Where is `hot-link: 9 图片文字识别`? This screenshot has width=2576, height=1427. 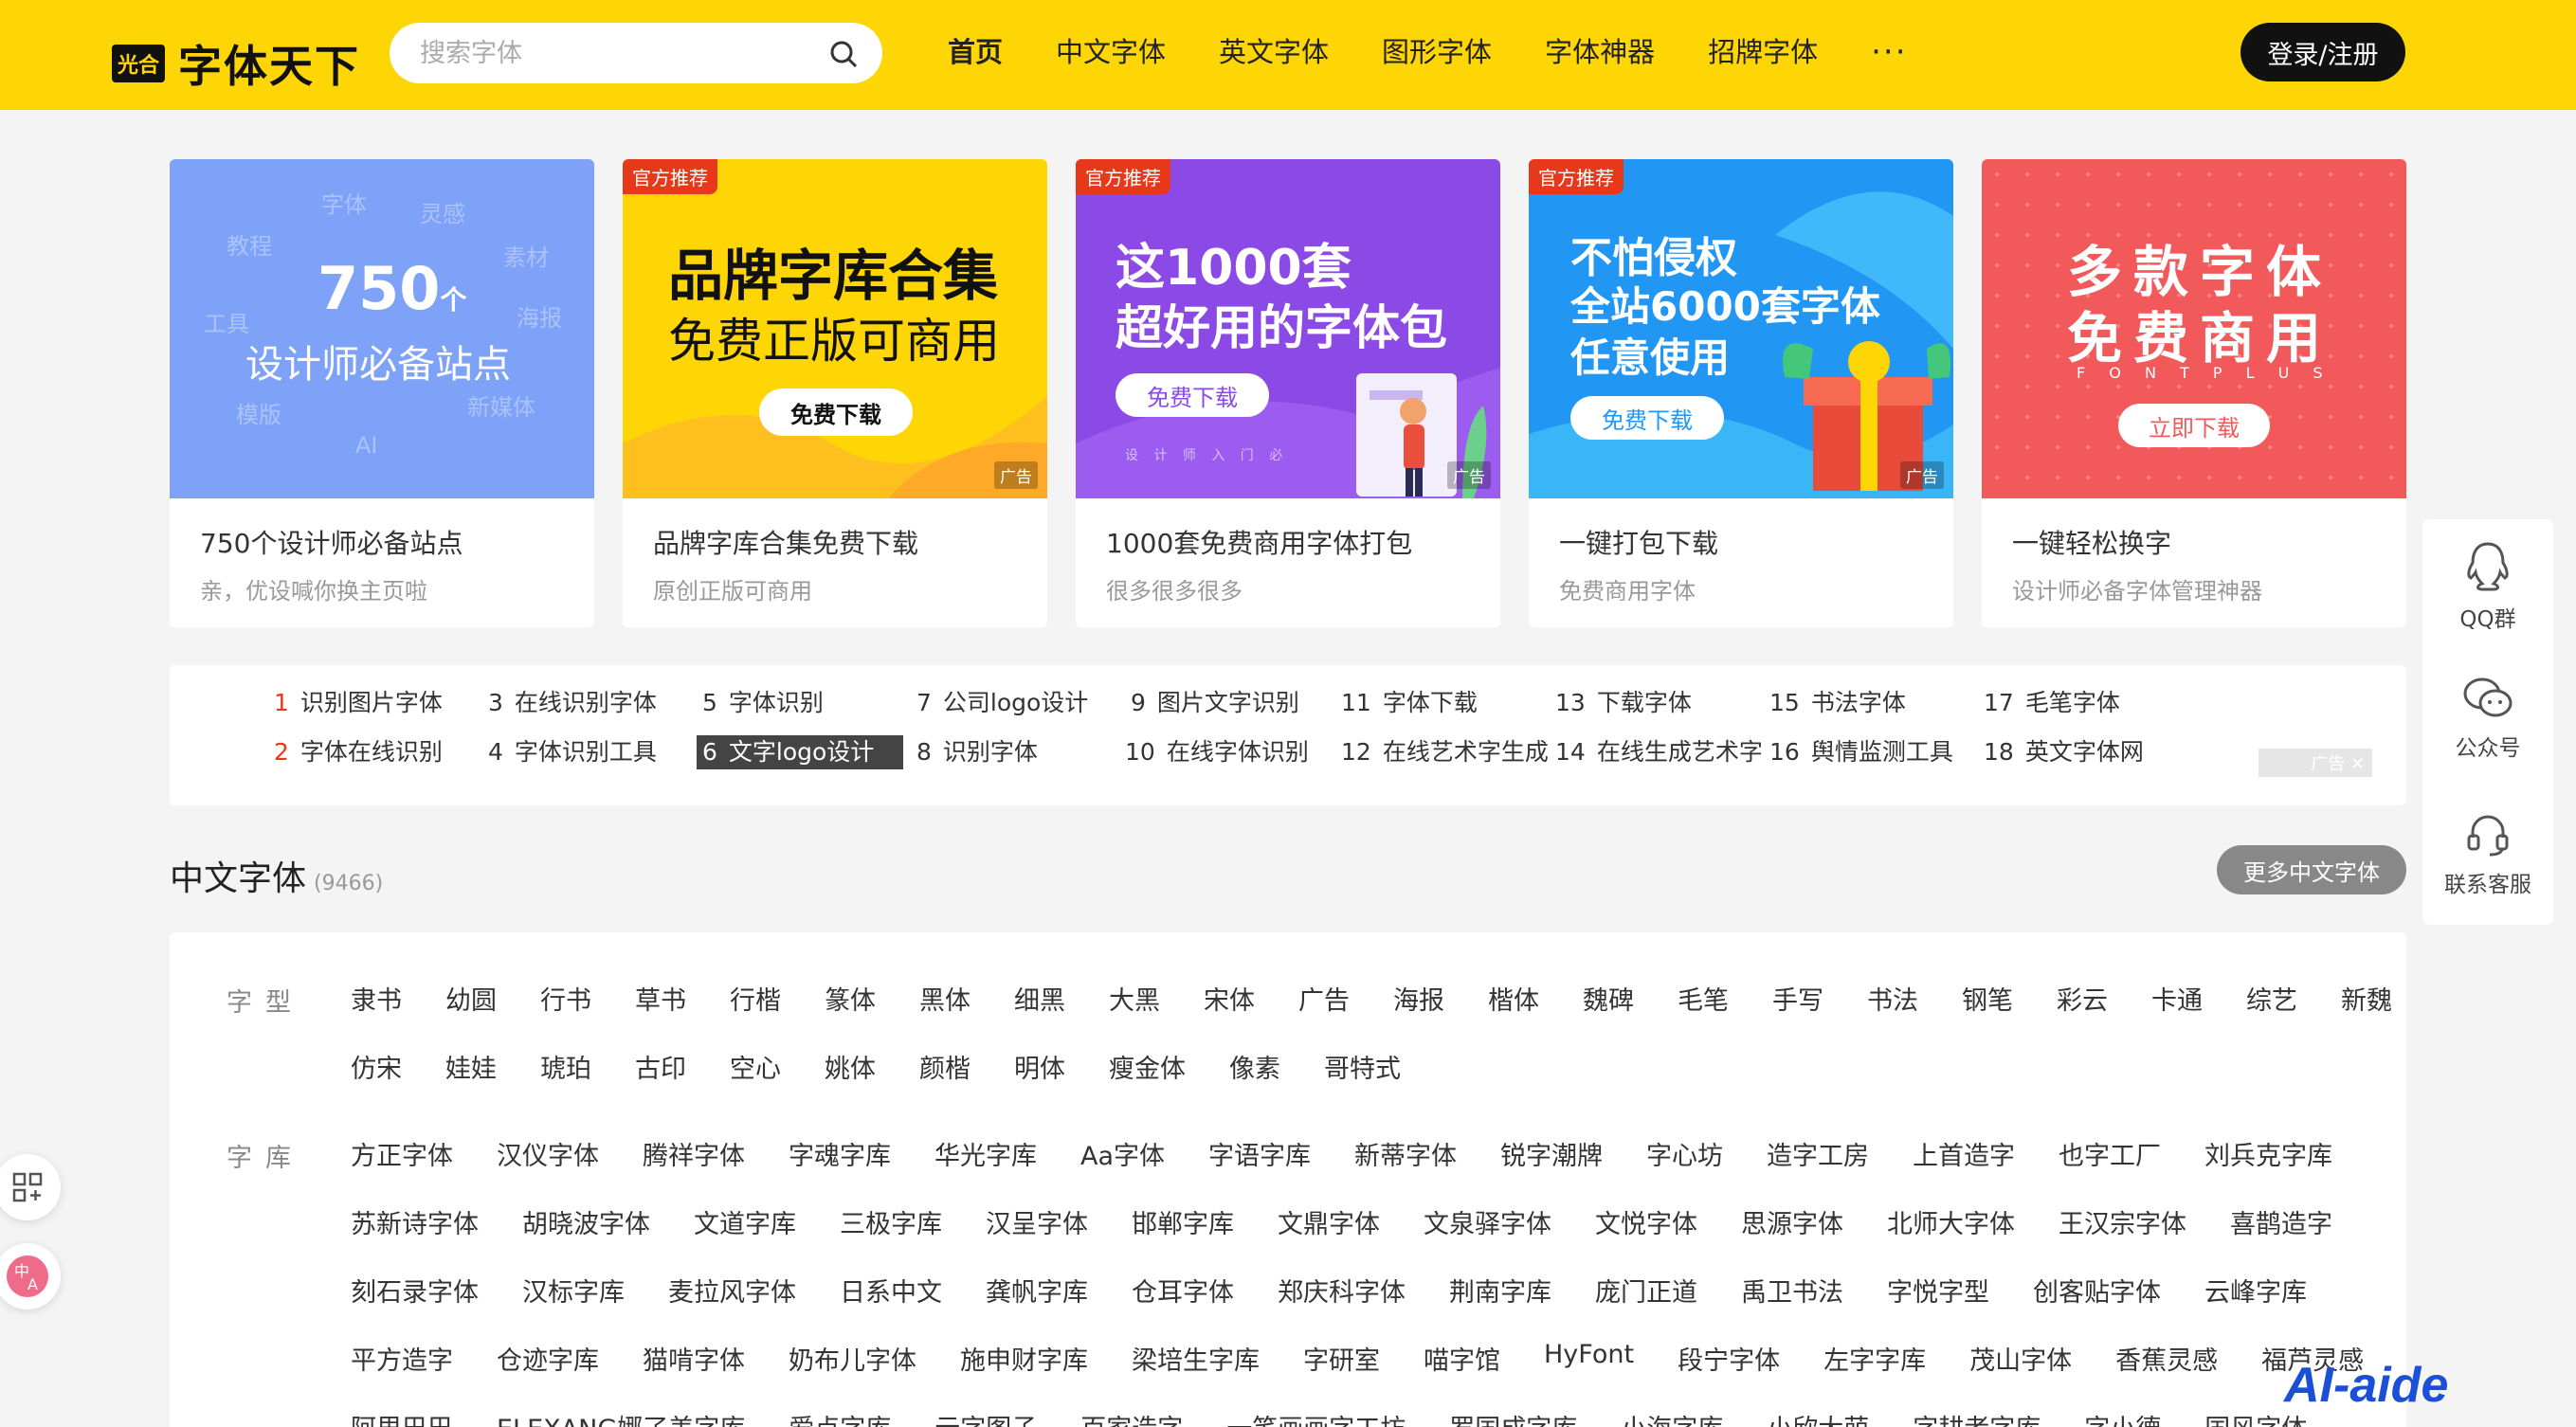
hot-link: 9 图片文字识别 is located at coordinates (1215, 703).